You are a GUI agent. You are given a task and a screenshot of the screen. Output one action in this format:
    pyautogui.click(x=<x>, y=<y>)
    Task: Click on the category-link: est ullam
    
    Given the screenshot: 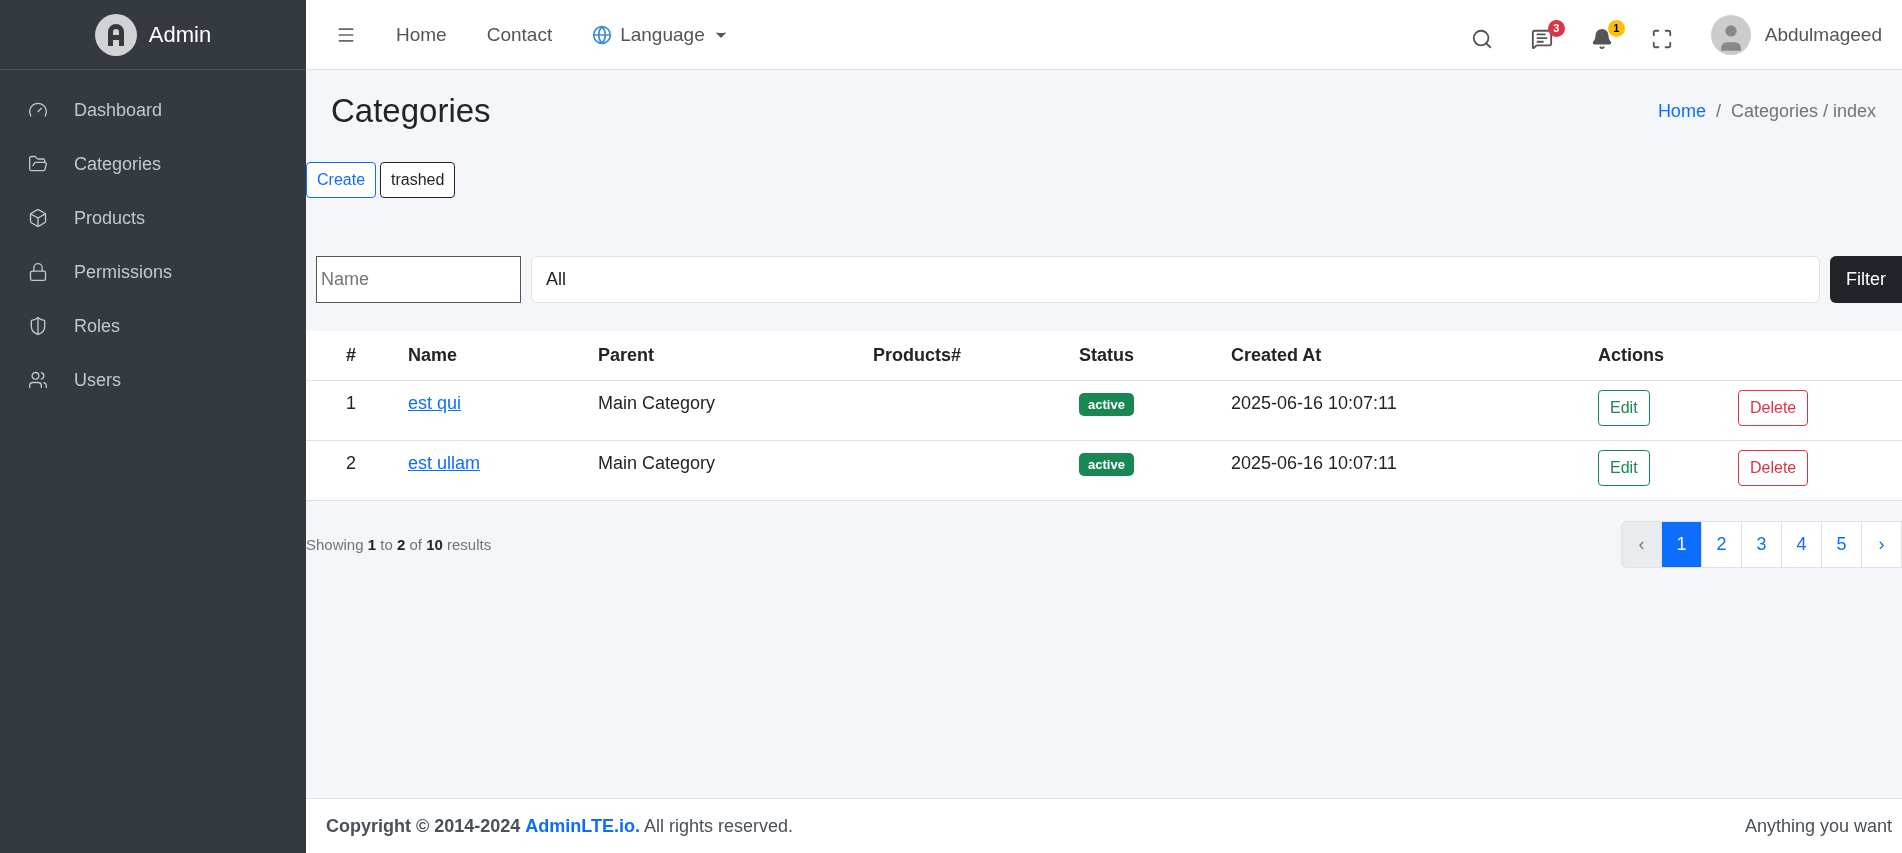 What is the action you would take?
    pyautogui.click(x=444, y=463)
    